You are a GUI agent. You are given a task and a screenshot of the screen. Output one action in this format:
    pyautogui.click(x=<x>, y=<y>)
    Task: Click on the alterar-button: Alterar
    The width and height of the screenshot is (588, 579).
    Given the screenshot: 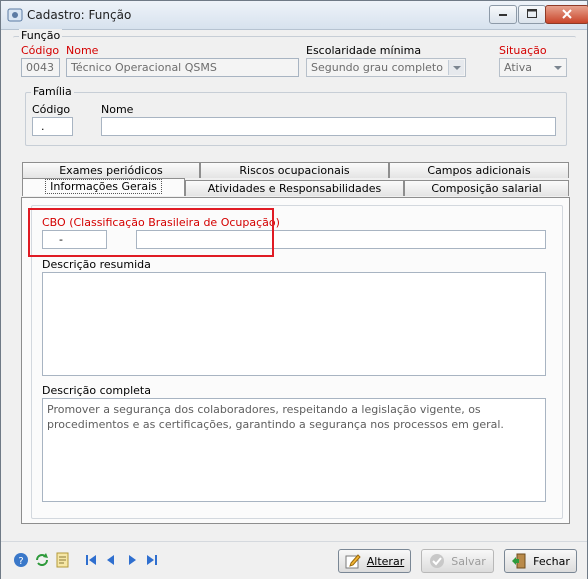 What is the action you would take?
    pyautogui.click(x=374, y=561)
    